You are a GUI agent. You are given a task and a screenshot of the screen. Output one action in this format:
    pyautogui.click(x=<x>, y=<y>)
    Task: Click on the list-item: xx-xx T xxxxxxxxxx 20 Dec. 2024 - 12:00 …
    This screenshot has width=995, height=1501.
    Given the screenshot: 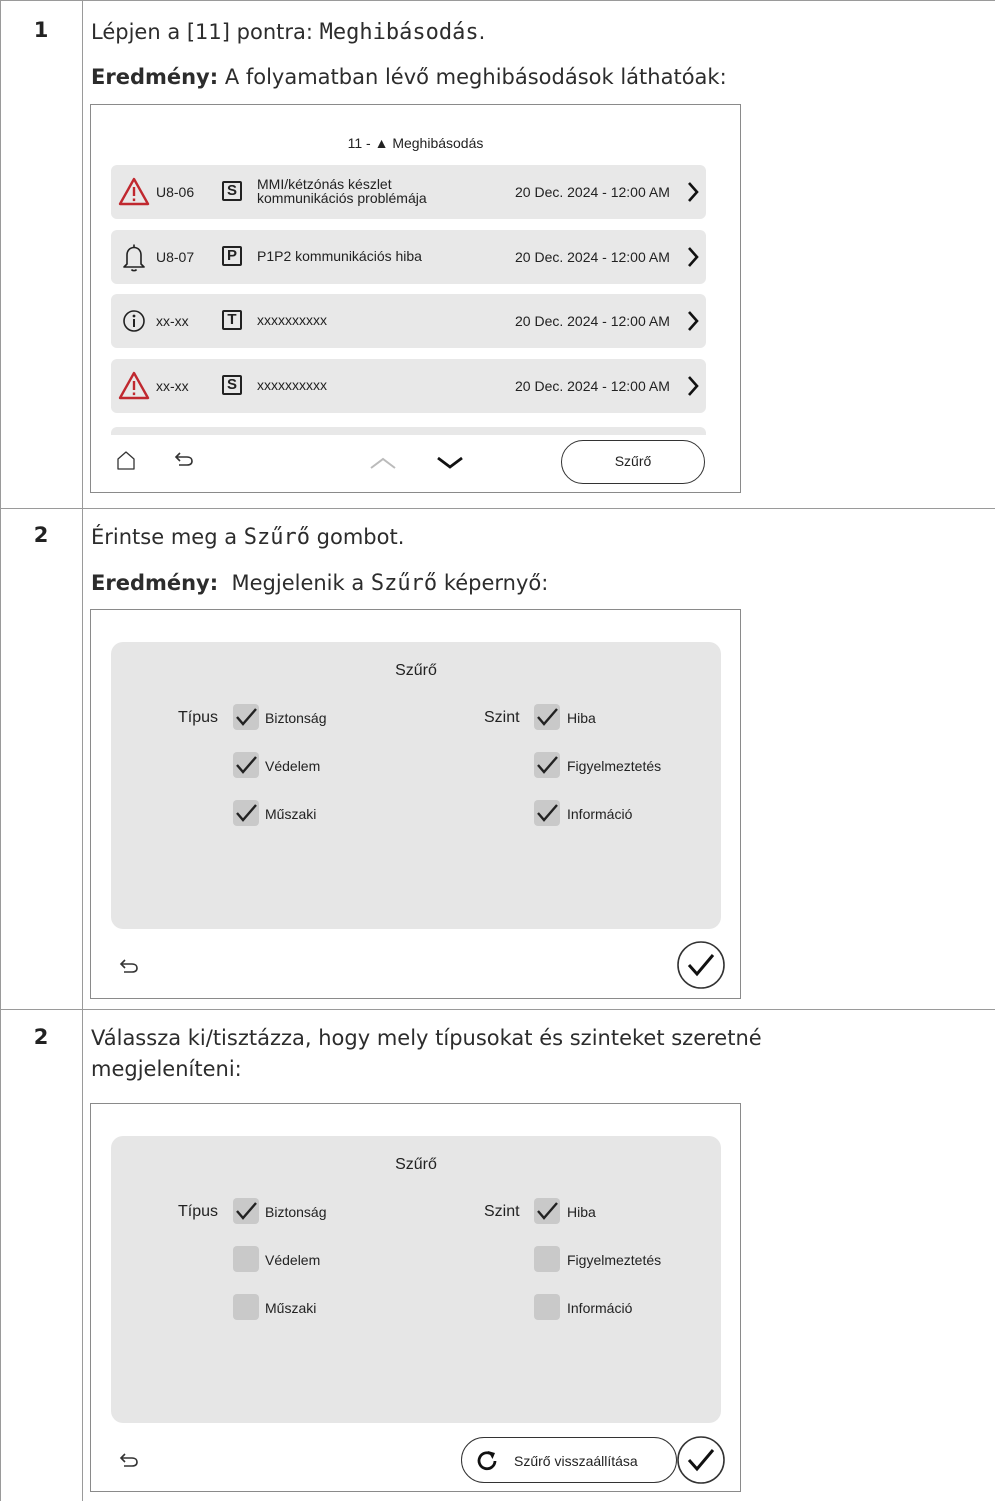 What is the action you would take?
    pyautogui.click(x=408, y=321)
    